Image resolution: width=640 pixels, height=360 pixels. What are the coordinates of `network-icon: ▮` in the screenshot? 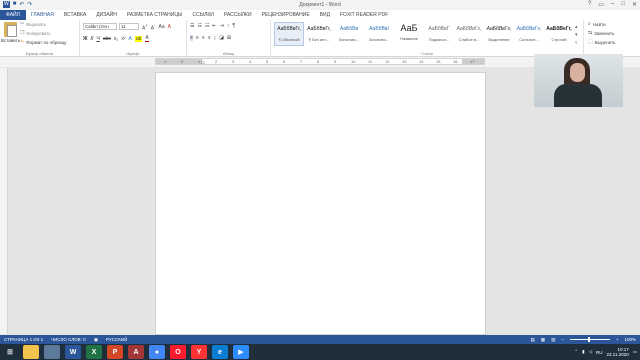 It's located at (583, 352).